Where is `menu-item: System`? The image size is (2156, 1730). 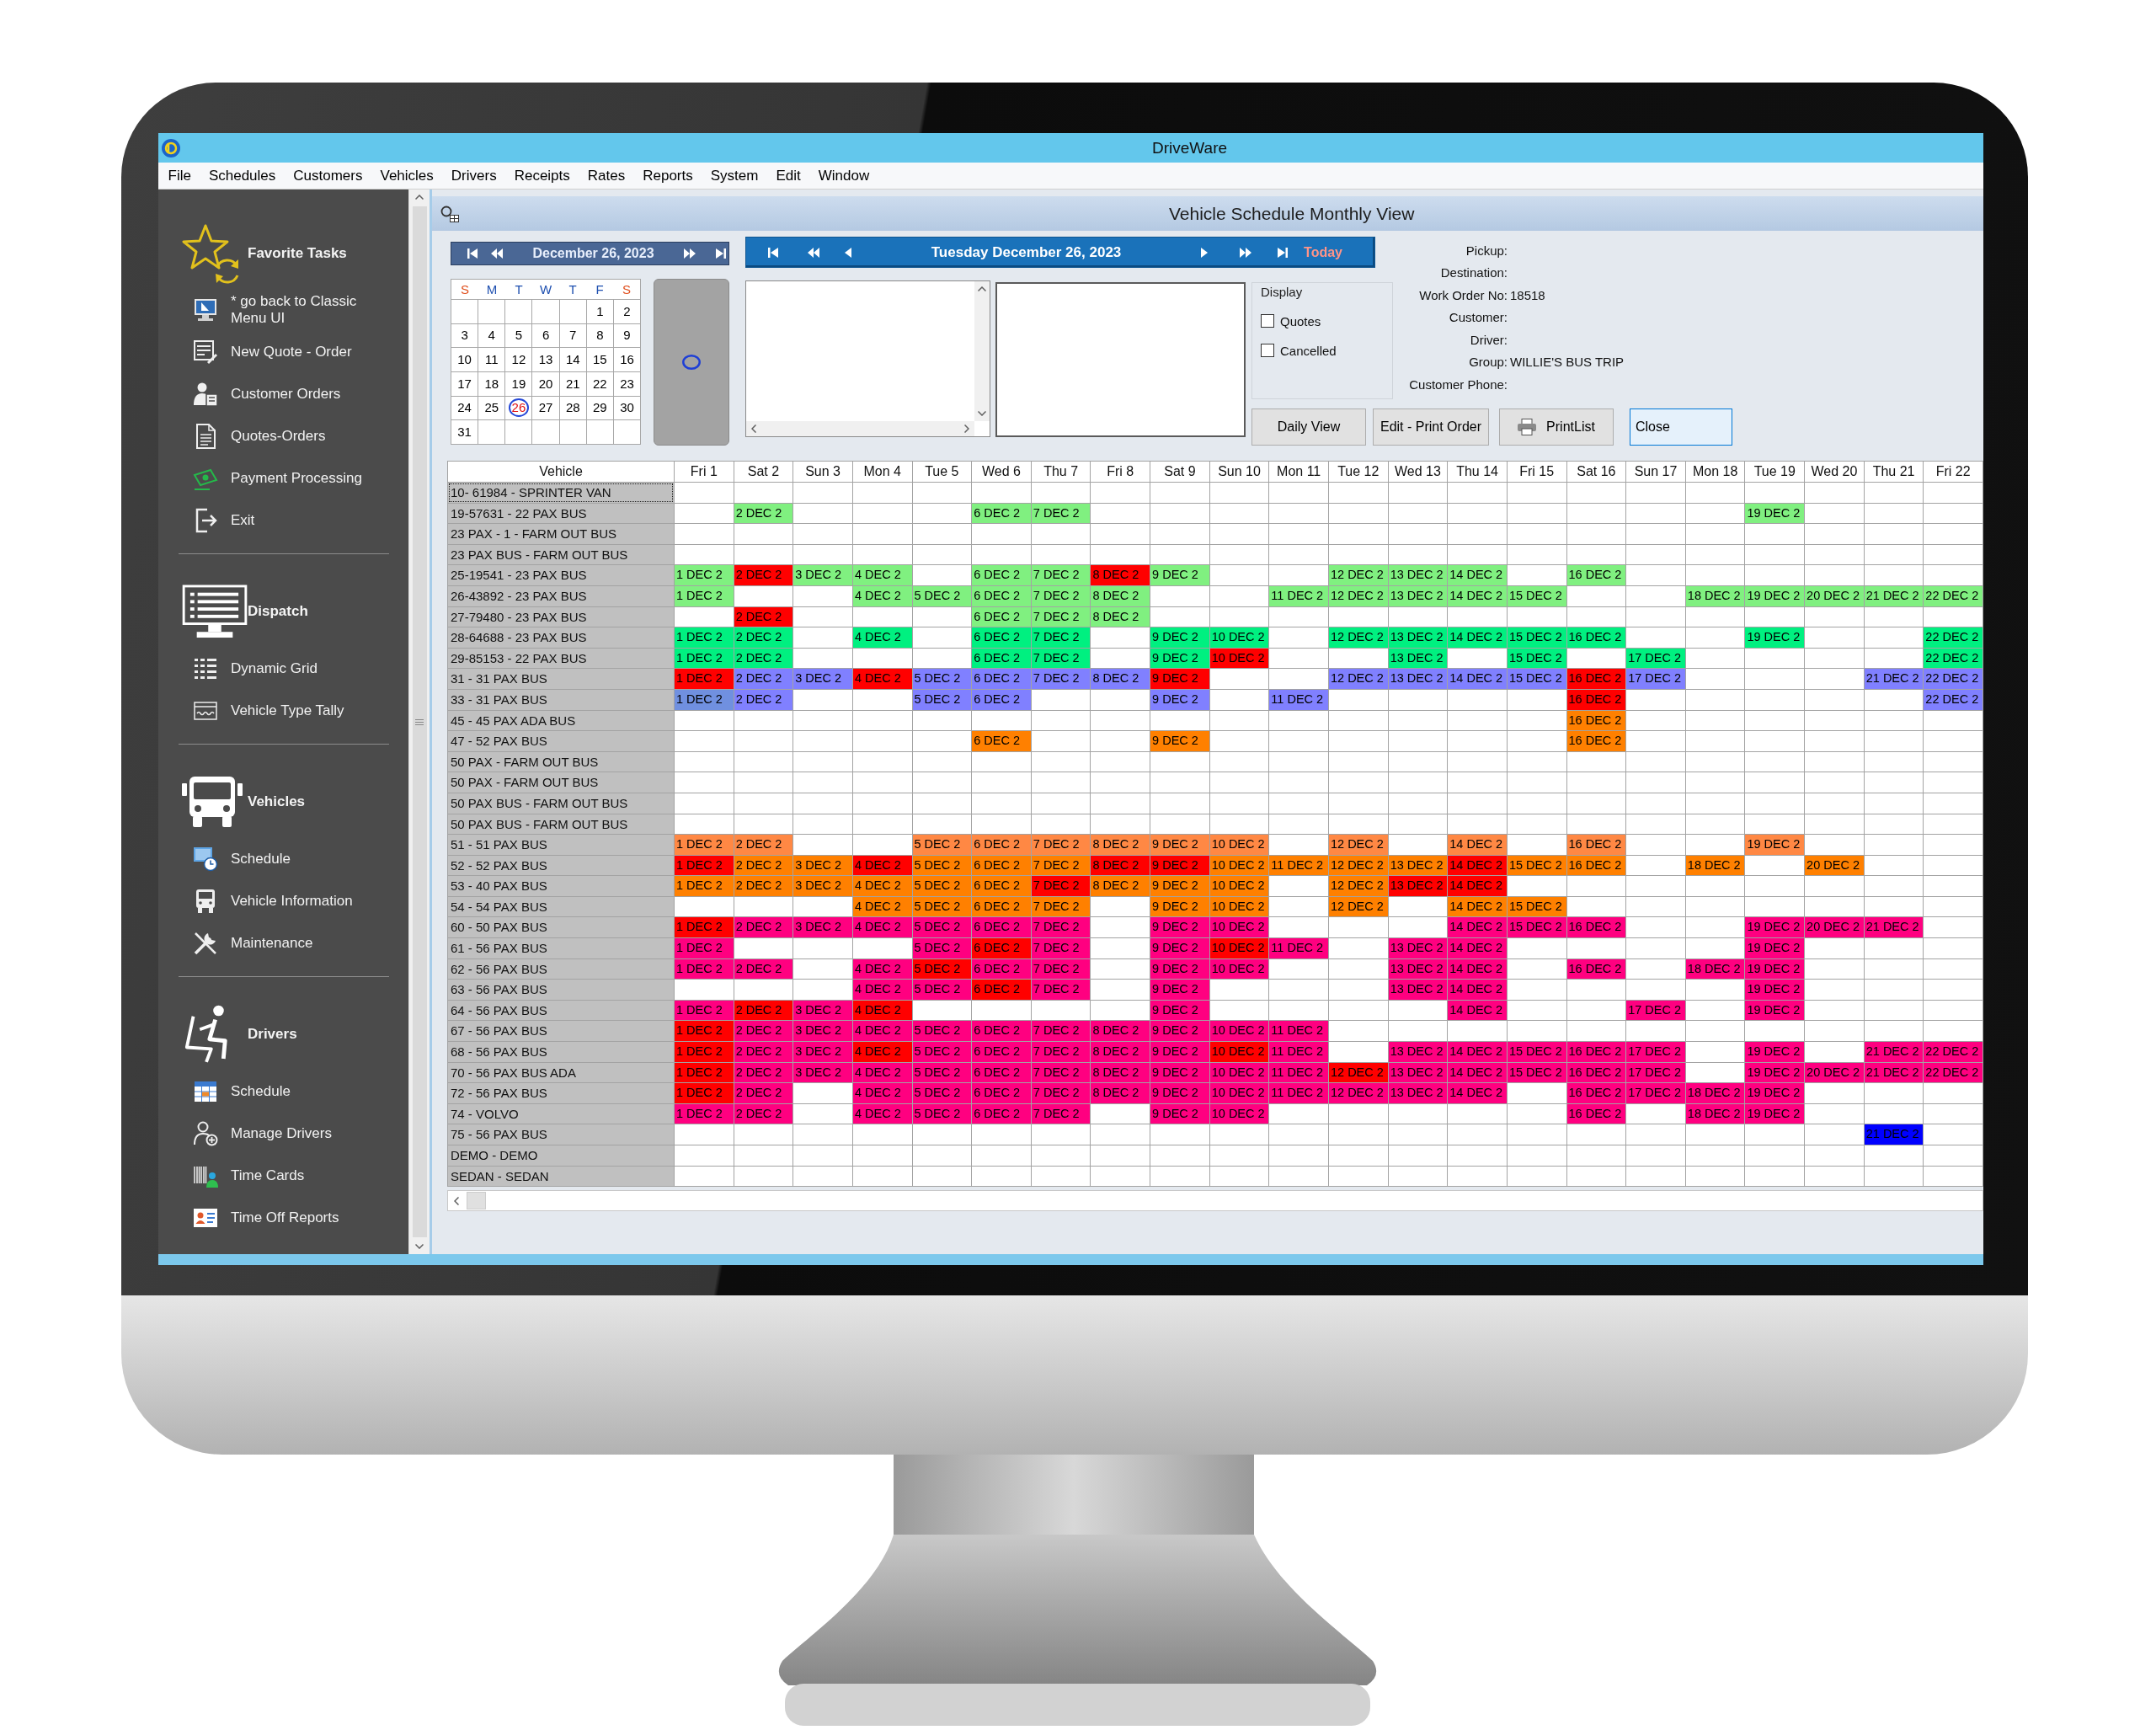 menu-item: System is located at coordinates (734, 176).